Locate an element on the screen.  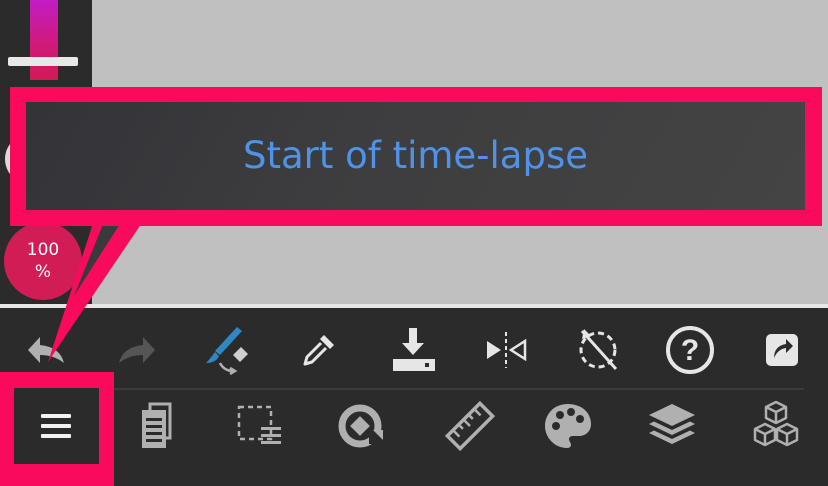
menu-button is located at coordinates (56, 426).